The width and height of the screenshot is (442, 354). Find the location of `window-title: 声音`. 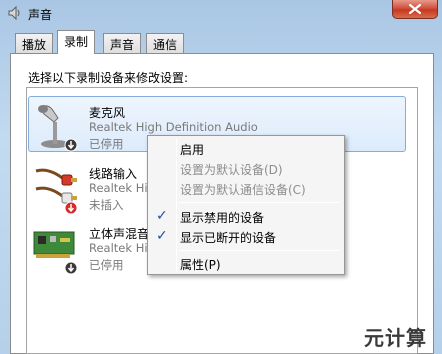

window-title: 声音 is located at coordinates (40, 15).